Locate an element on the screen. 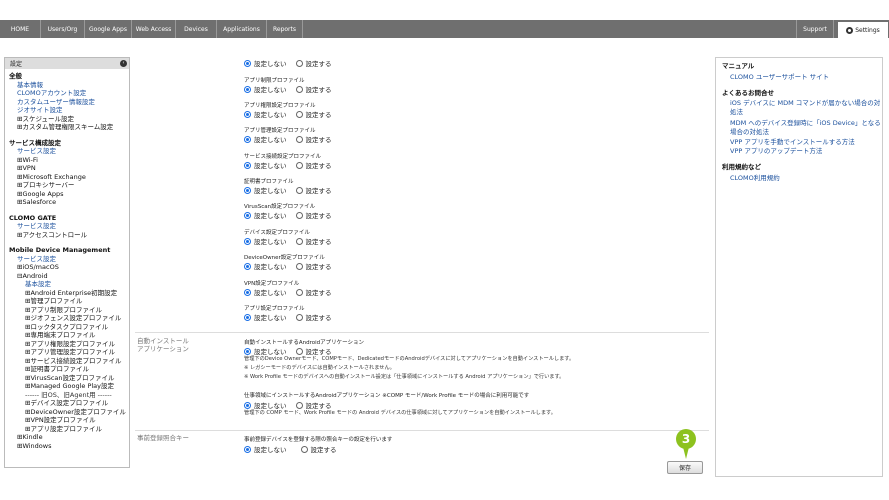 The height and width of the screenshot is (500, 889). sidebar-item: ⊞Android Enterprise初期設定 is located at coordinates (71, 293).